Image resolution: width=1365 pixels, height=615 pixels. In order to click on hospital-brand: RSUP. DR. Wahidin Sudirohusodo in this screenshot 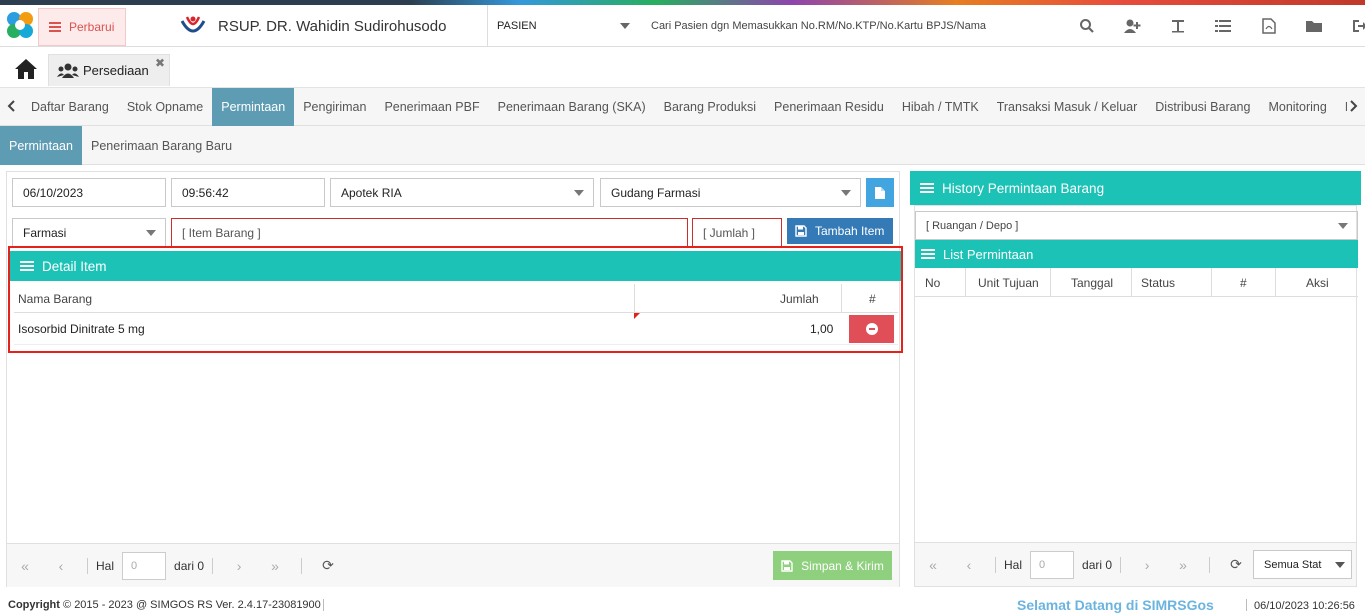, I will do `click(312, 26)`.